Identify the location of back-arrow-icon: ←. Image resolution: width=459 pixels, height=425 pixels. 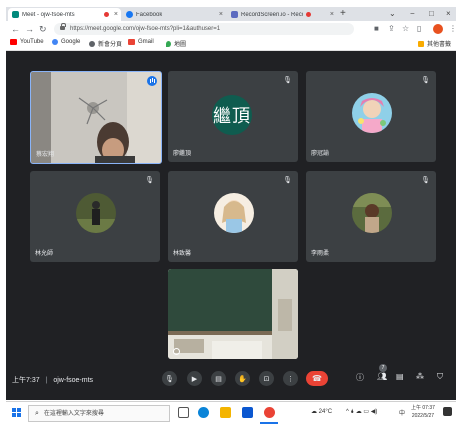
(15, 29).